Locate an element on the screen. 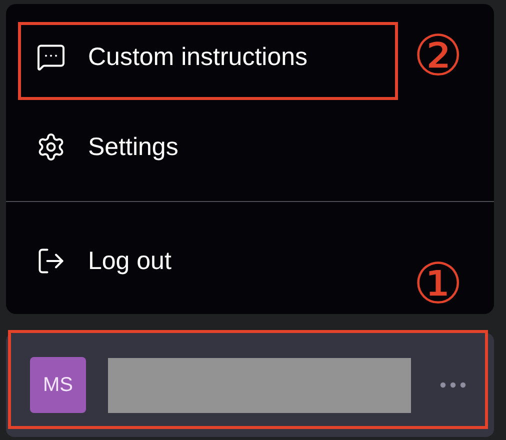 This screenshot has height=440, width=506. settings-icon is located at coordinates (51, 147).